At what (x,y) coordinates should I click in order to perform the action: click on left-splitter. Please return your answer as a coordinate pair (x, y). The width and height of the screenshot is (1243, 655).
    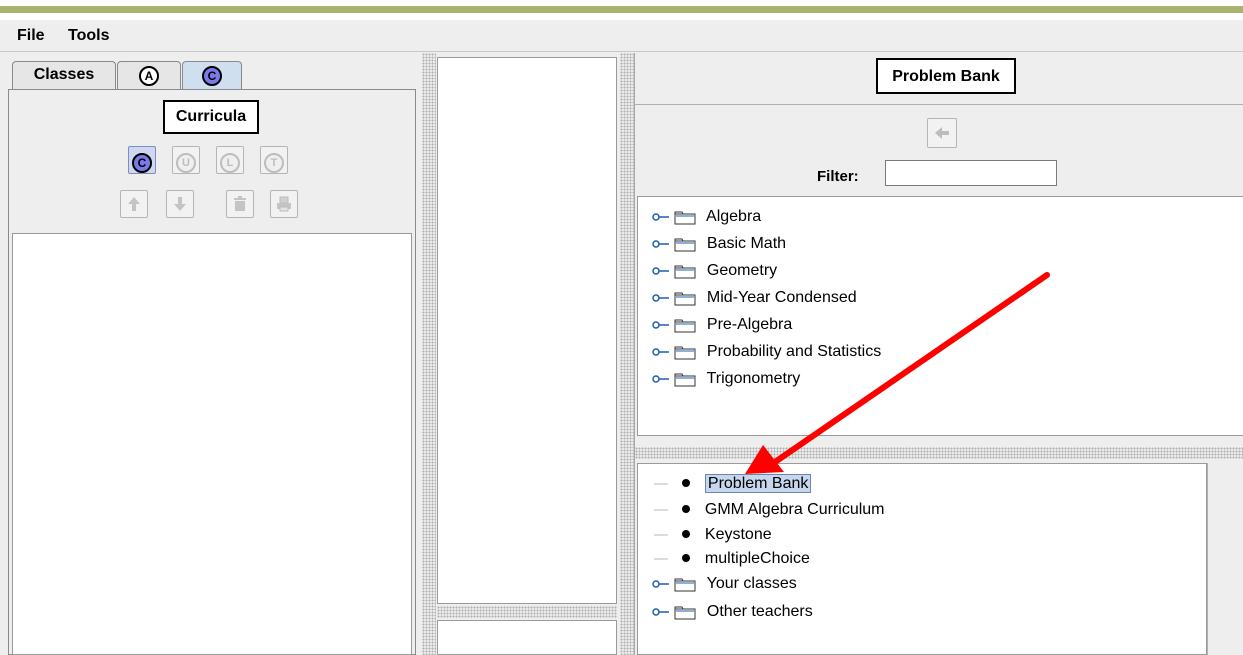
    Looking at the image, I should click on (429, 354).